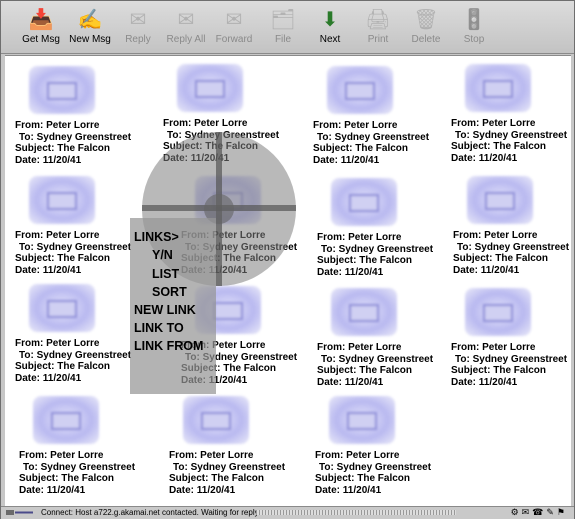  I want to click on progress-stripe, so click(356, 512).